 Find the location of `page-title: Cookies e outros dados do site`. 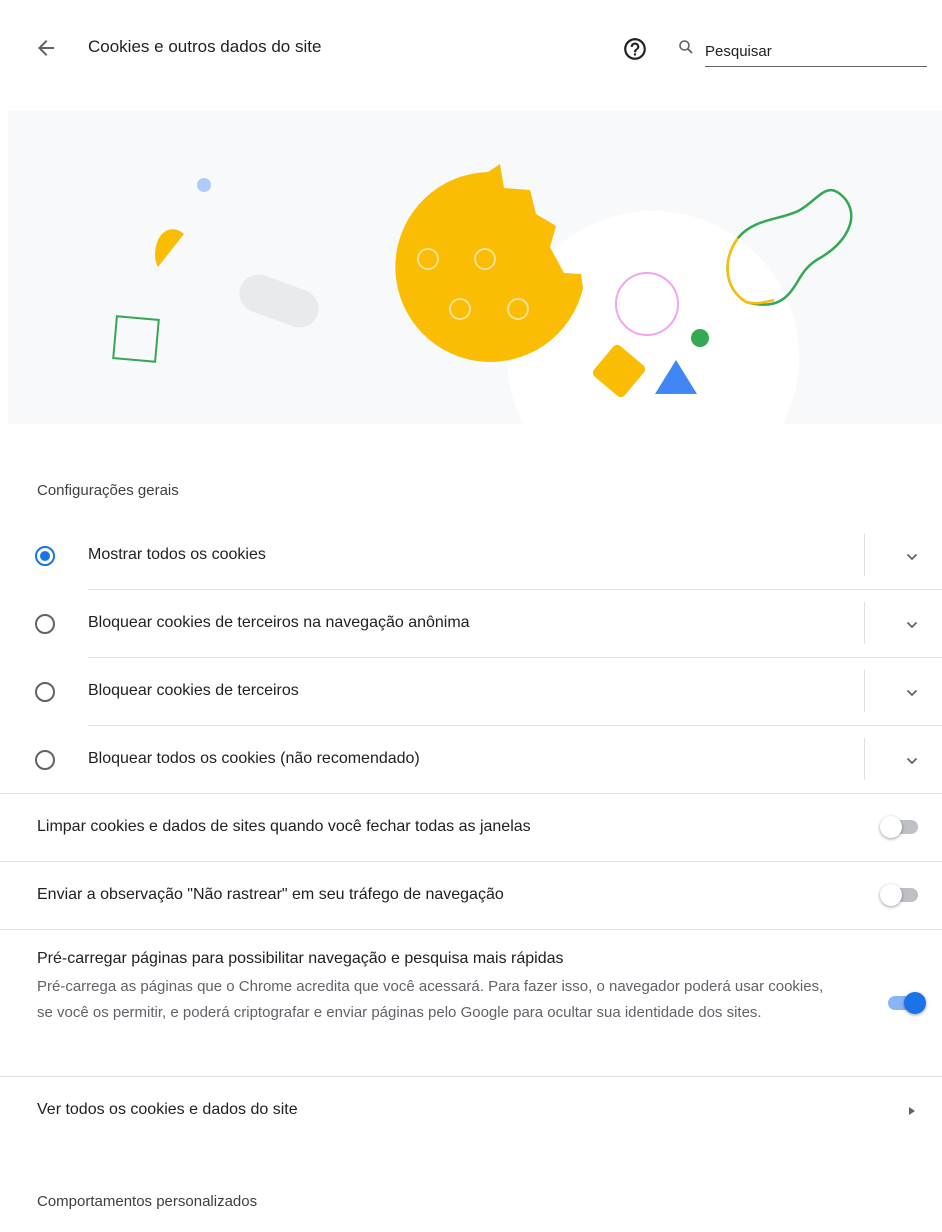

page-title: Cookies e outros dados do site is located at coordinates (205, 46).